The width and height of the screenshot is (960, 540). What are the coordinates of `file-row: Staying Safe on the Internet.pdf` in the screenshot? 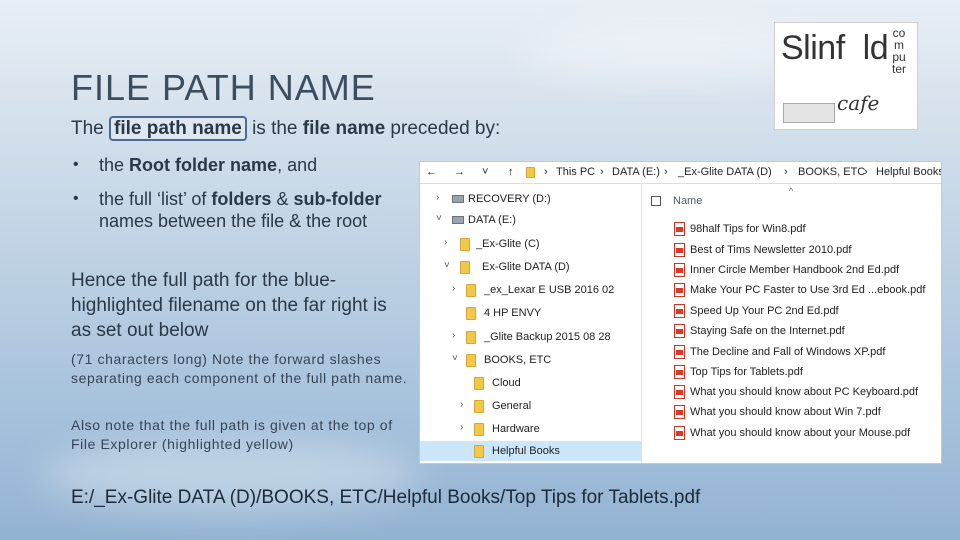 It's located at (792, 331).